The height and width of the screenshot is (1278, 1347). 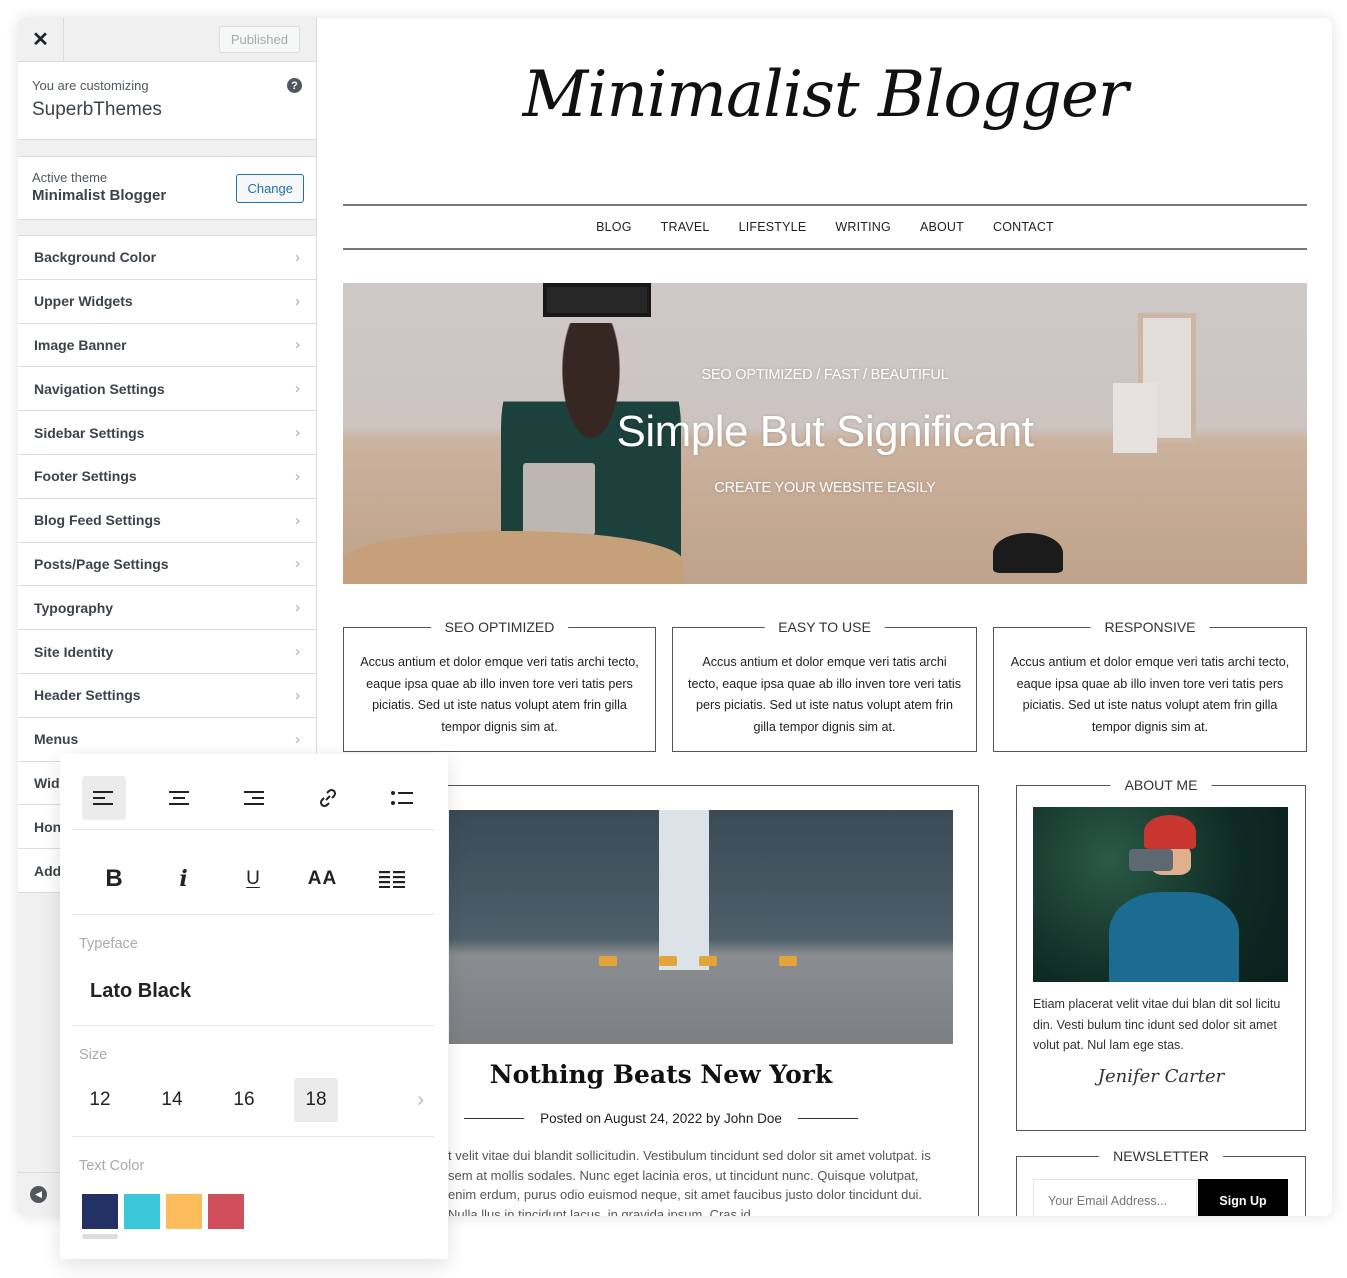 I want to click on change-theme-button: Change, so click(x=270, y=188).